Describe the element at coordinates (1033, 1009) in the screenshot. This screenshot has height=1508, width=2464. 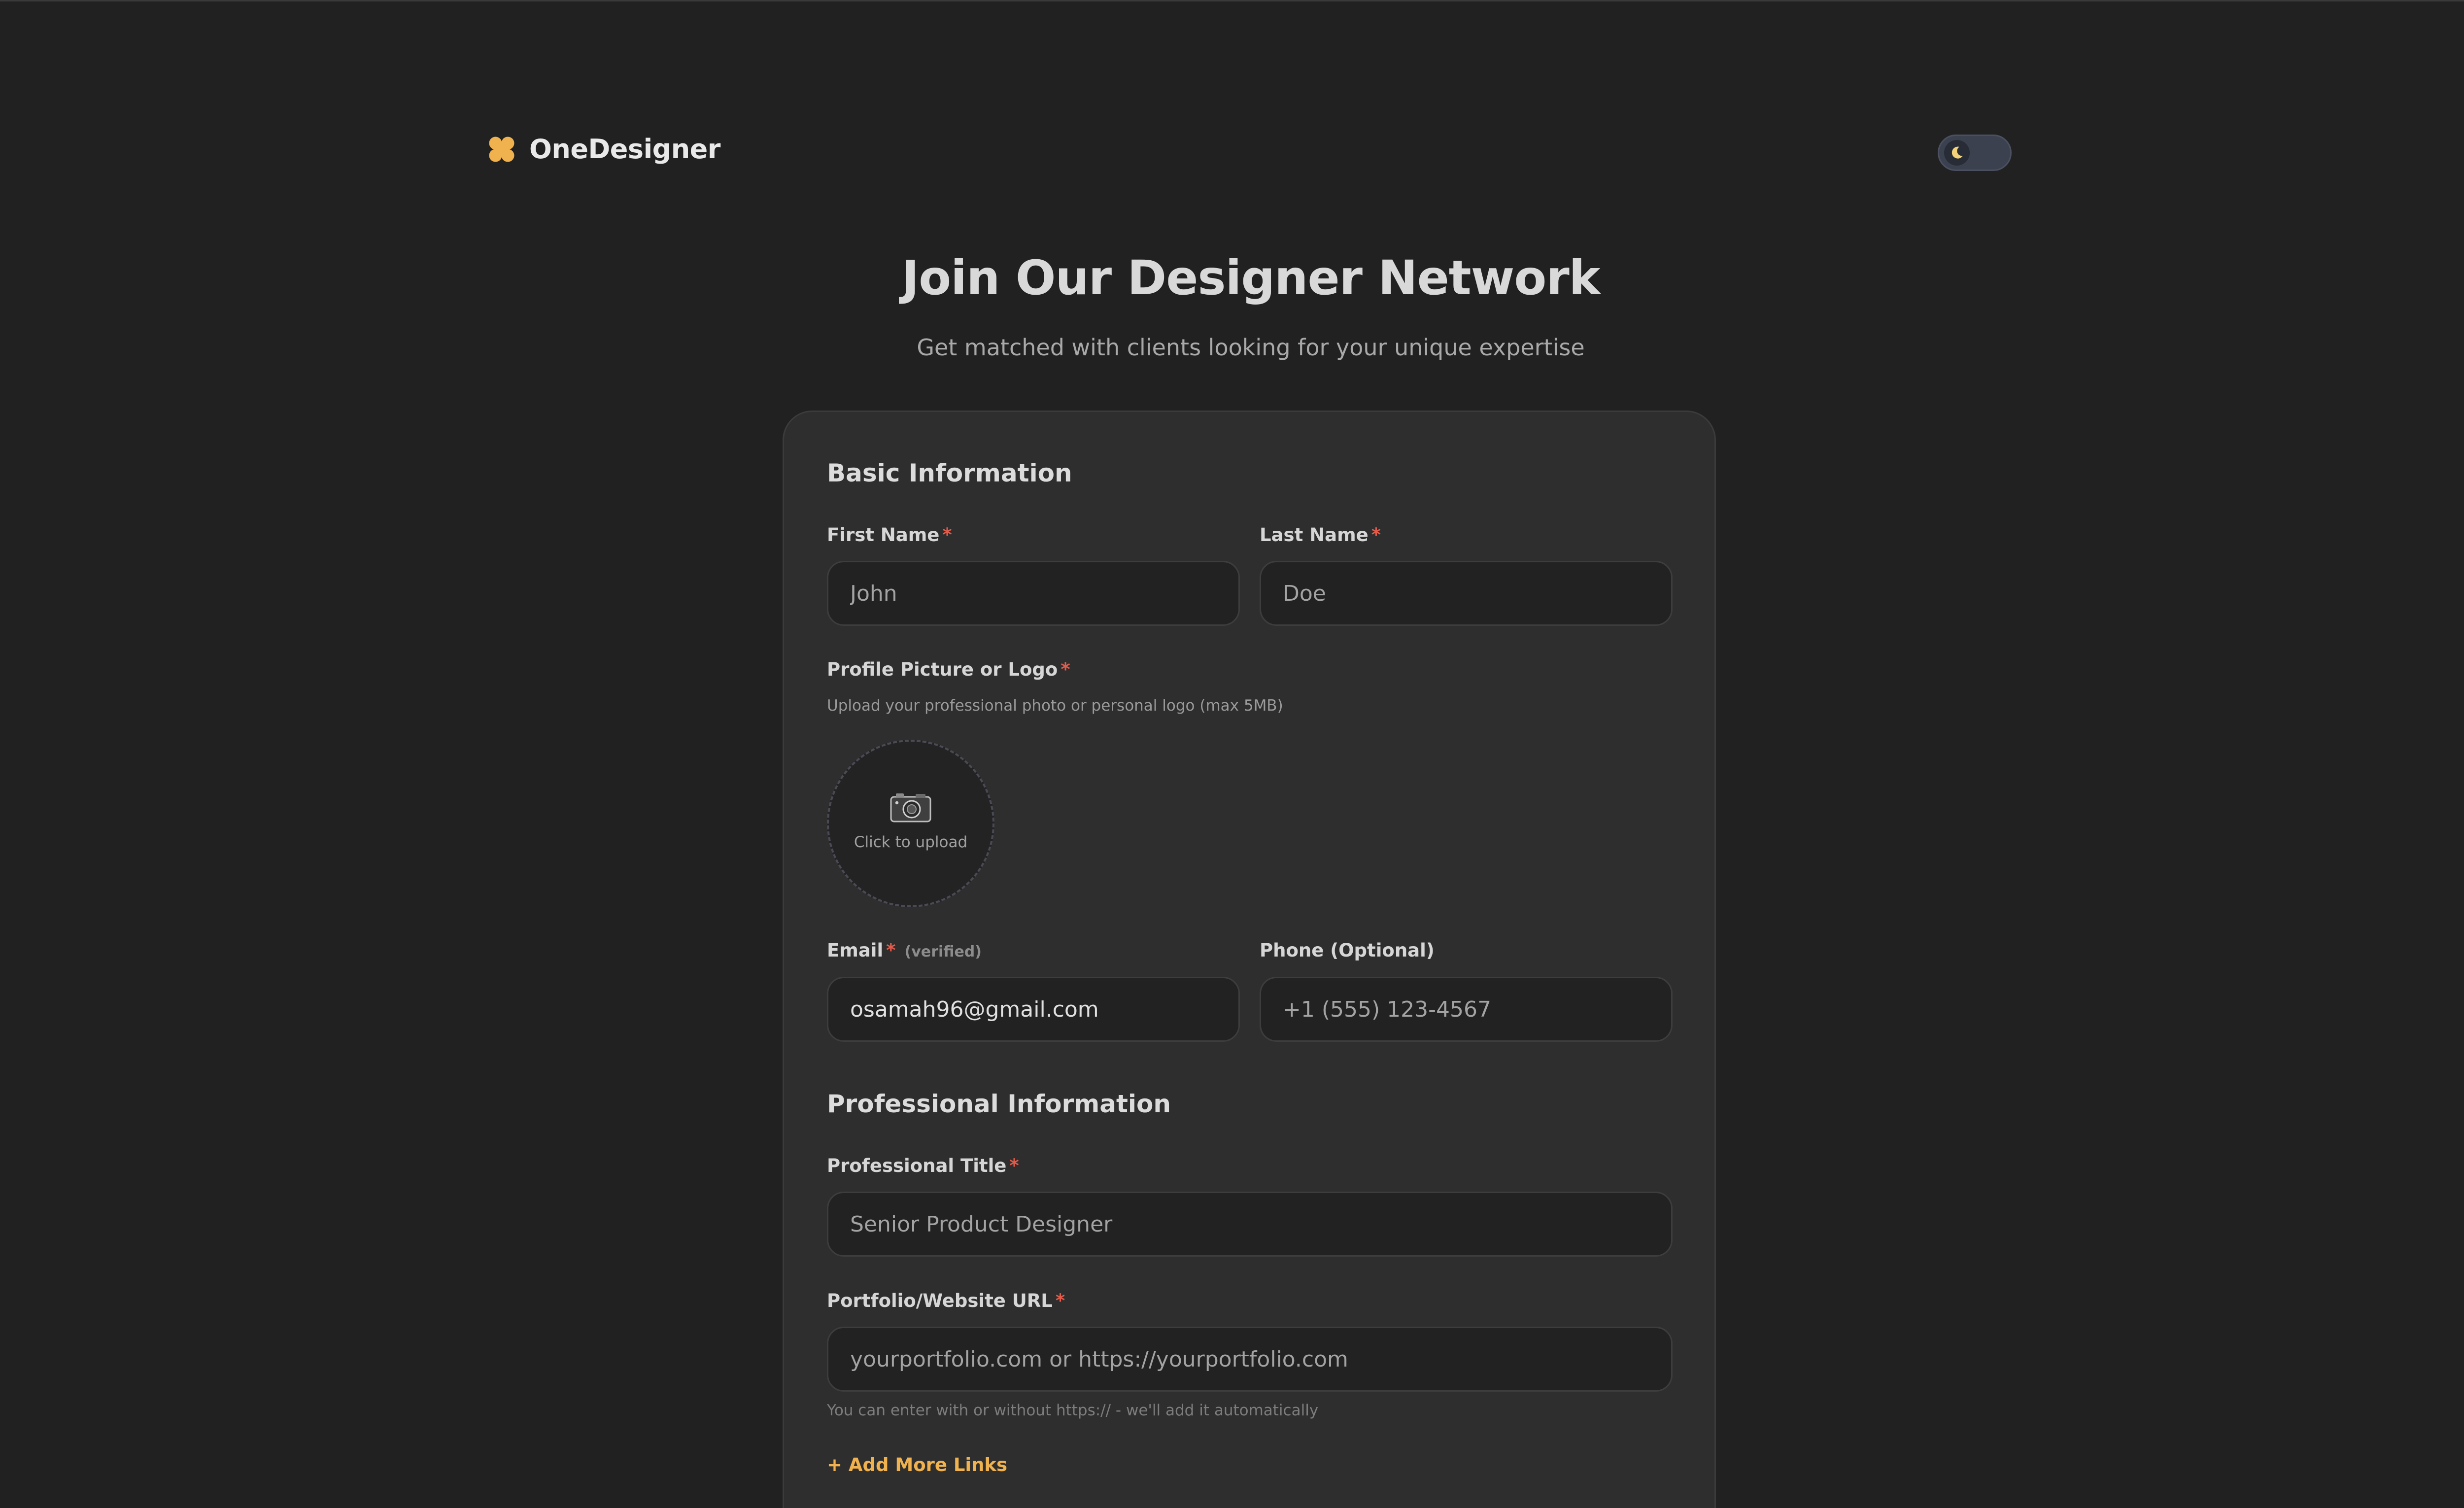
I see `email-input` at that location.